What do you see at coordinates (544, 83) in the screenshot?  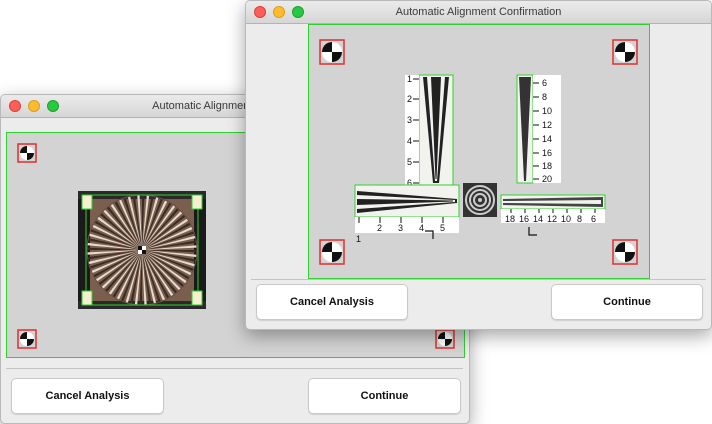 I see `v-right-tick-6: 6` at bounding box center [544, 83].